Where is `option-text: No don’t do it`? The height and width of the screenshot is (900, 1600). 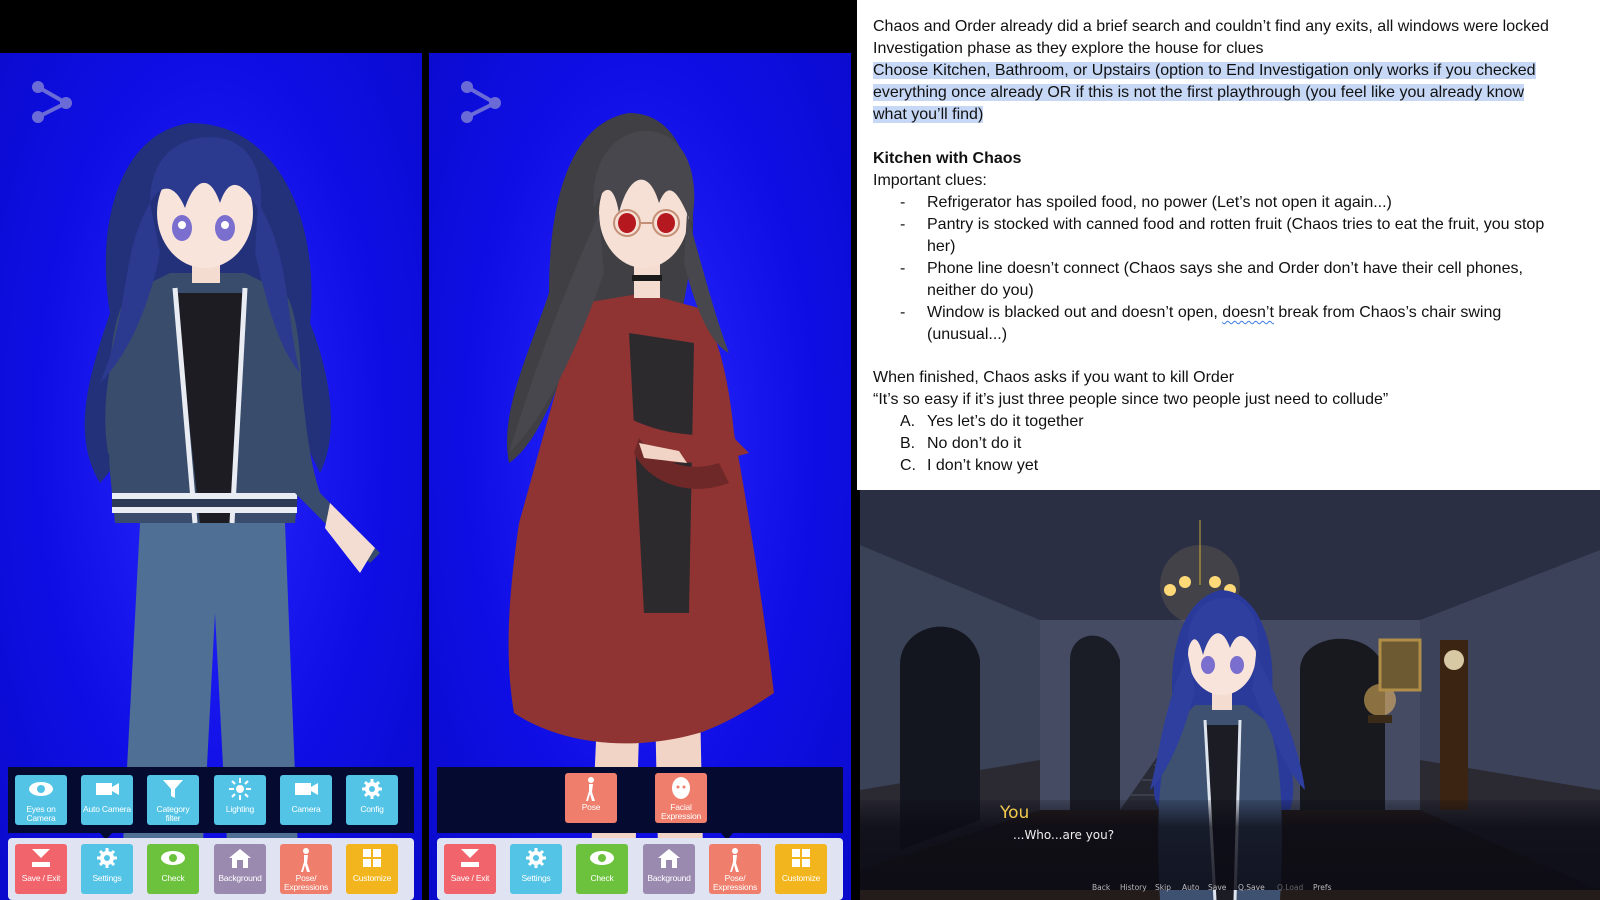 option-text: No don’t do it is located at coordinates (974, 443).